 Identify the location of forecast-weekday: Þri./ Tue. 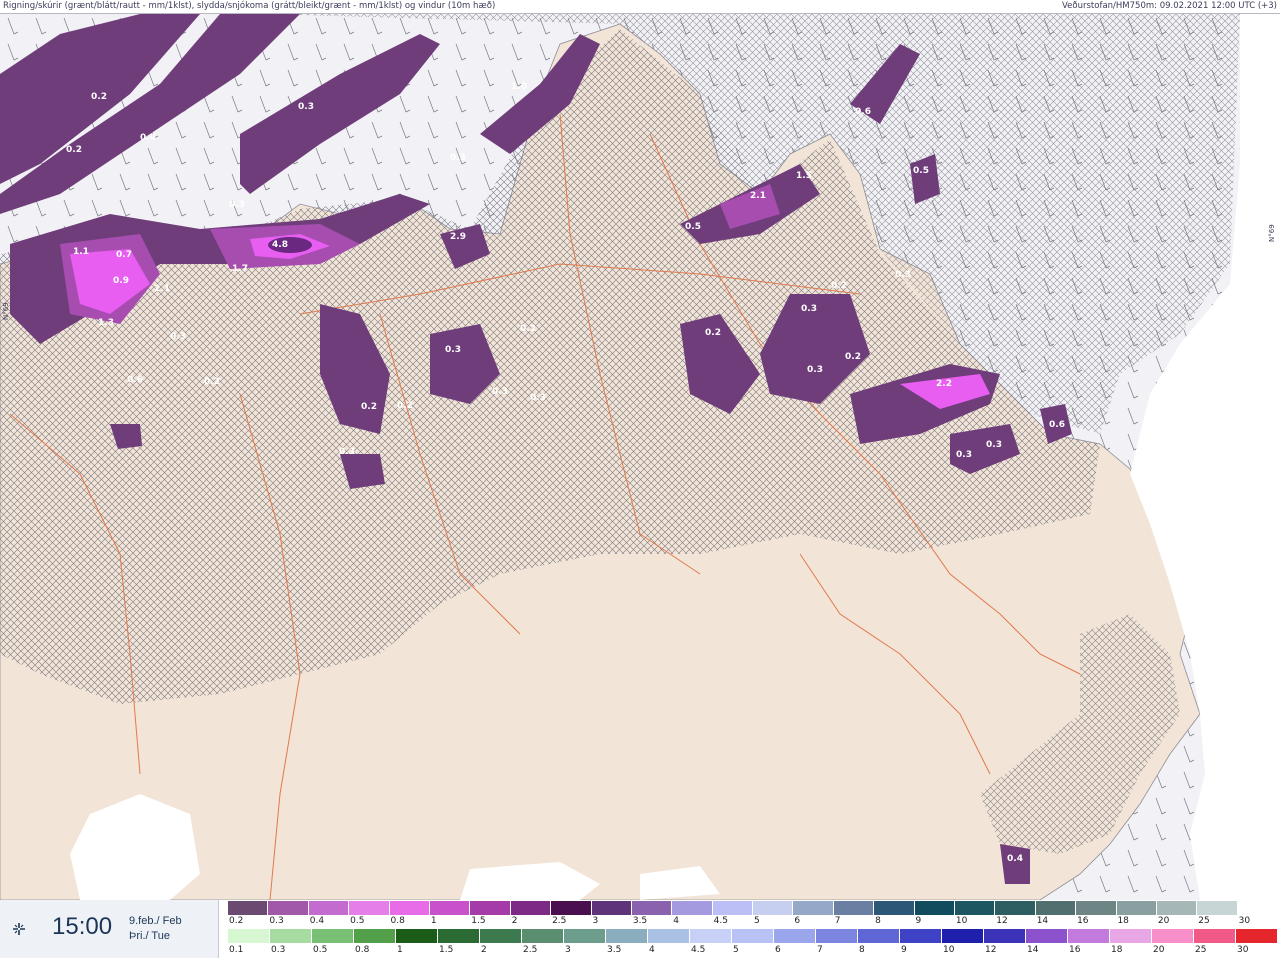
(149, 936).